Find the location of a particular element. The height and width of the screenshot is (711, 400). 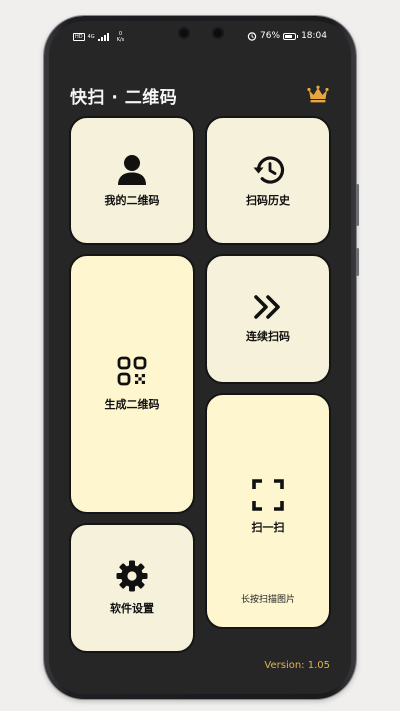

person-icon is located at coordinates (132, 169).